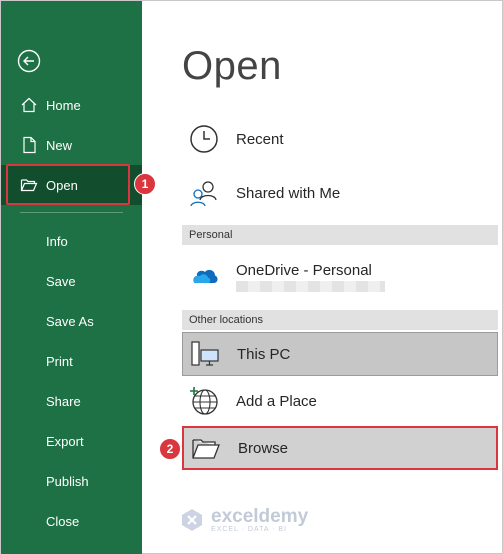 The height and width of the screenshot is (554, 503). Describe the element at coordinates (276, 401) in the screenshot. I see `location-label: Add a Place` at that location.